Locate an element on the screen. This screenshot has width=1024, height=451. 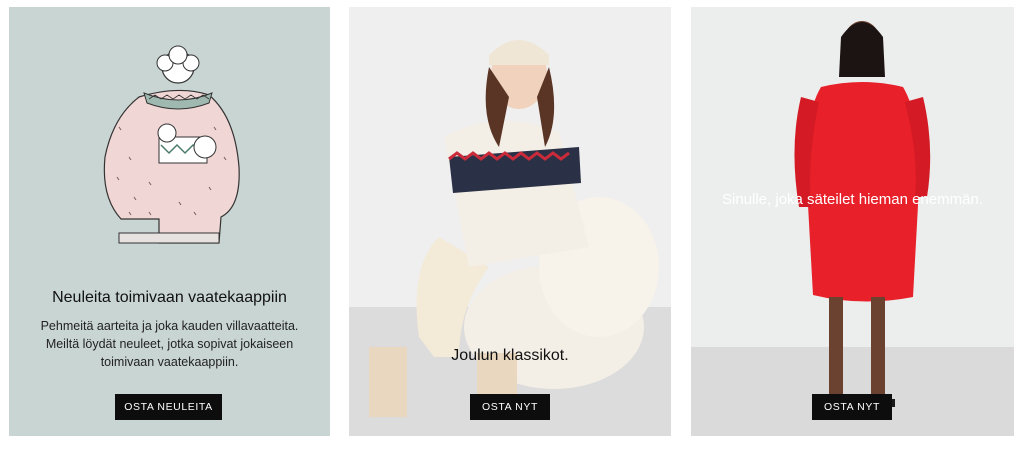
card-caption: Sinulle, joka säteilet hieman enemmän. is located at coordinates (852, 199).